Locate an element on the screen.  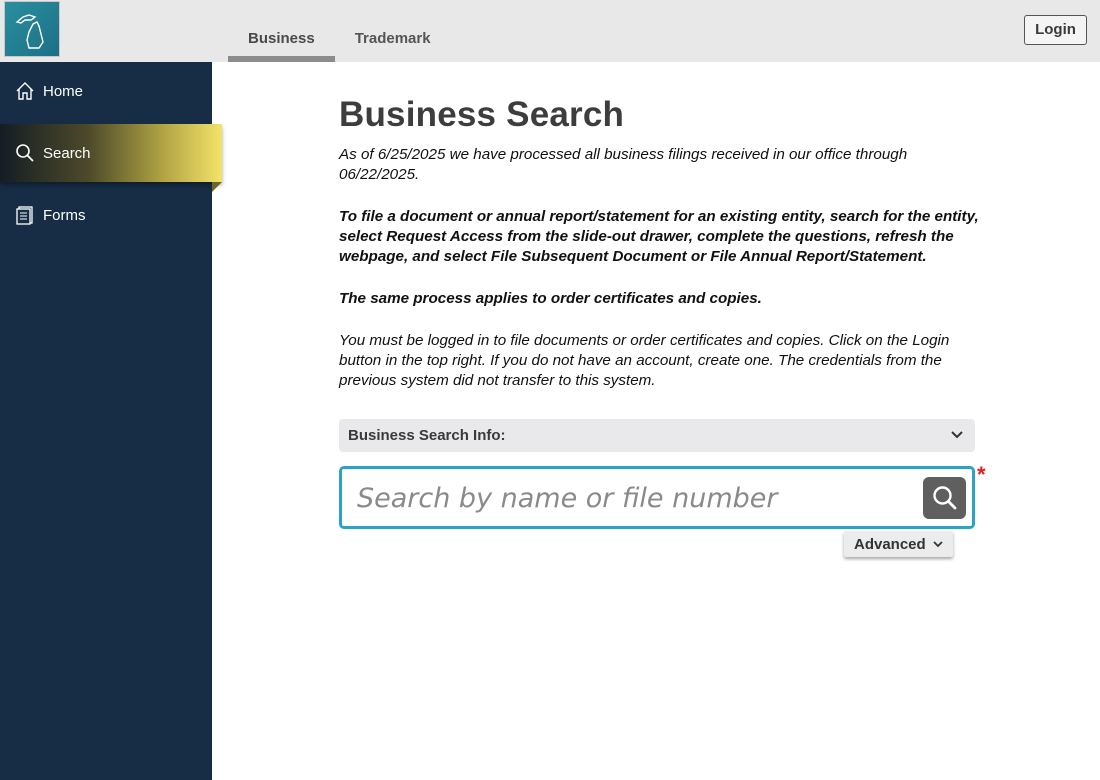
michigan-state-logo-icon is located at coordinates (32, 29).